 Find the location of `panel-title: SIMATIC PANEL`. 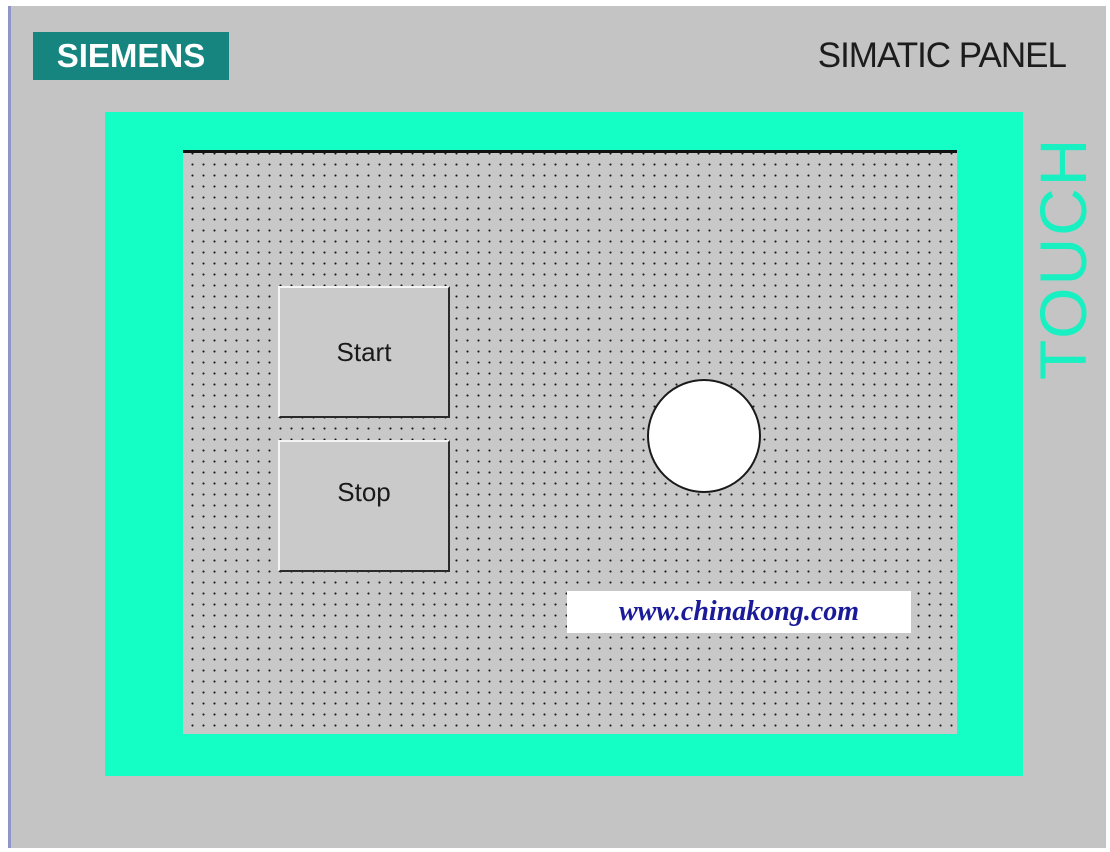

panel-title: SIMATIC PANEL is located at coordinates (942, 55).